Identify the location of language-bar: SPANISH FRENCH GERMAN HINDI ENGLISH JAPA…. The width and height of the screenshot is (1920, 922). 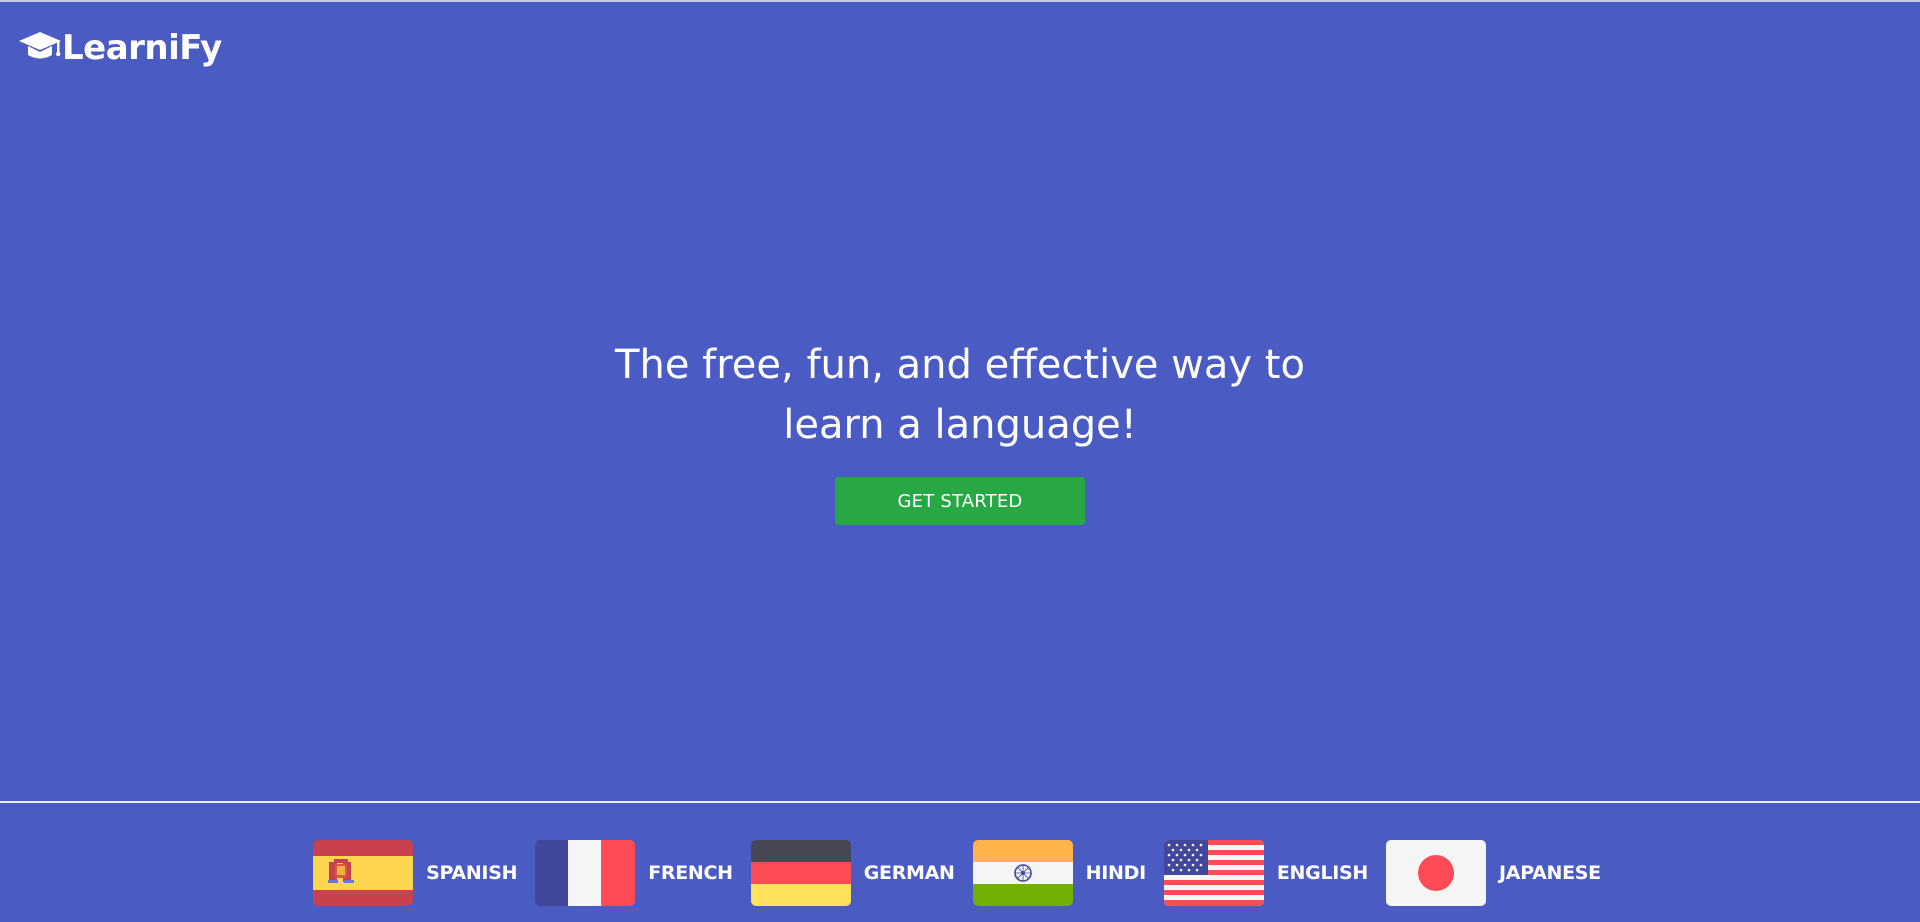
(960, 873).